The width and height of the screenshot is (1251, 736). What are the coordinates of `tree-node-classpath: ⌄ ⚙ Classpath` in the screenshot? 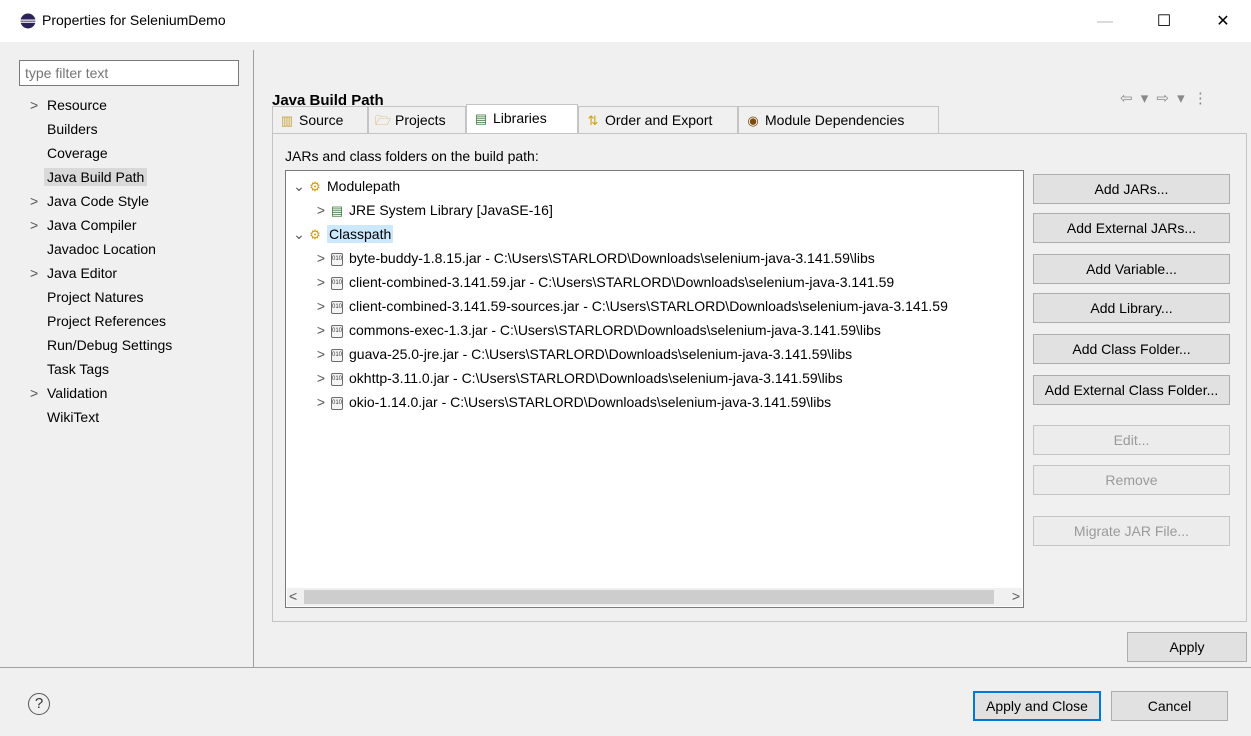 It's located at (343, 235).